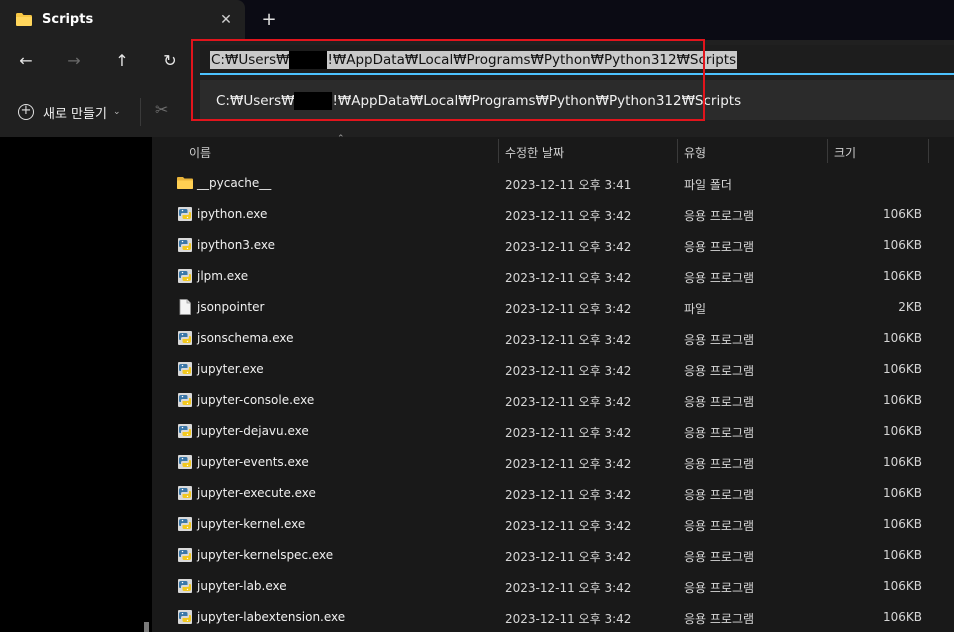 The image size is (954, 632). Describe the element at coordinates (200, 152) in the screenshot. I see `column-header-name: 이름` at that location.